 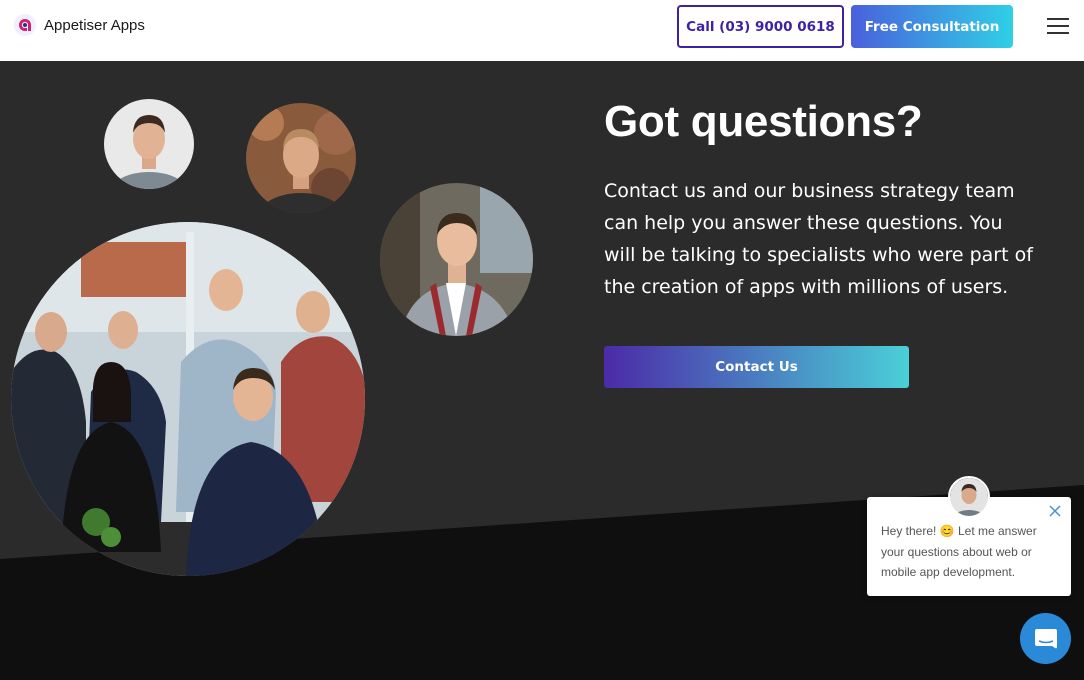 I want to click on chat-agent-avatar, so click(x=969, y=497).